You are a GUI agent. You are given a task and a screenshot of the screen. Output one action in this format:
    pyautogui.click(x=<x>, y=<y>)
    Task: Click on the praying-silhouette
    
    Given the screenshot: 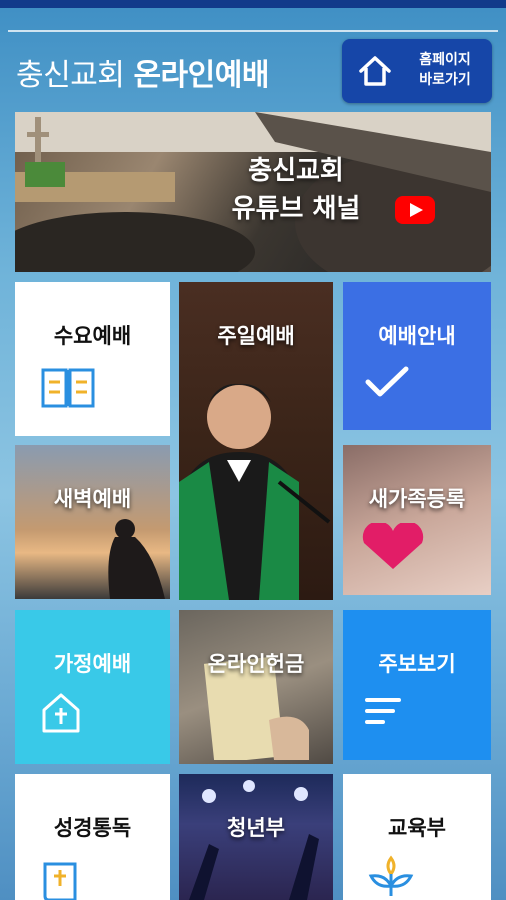 What is the action you would take?
    pyautogui.click(x=136, y=559)
    